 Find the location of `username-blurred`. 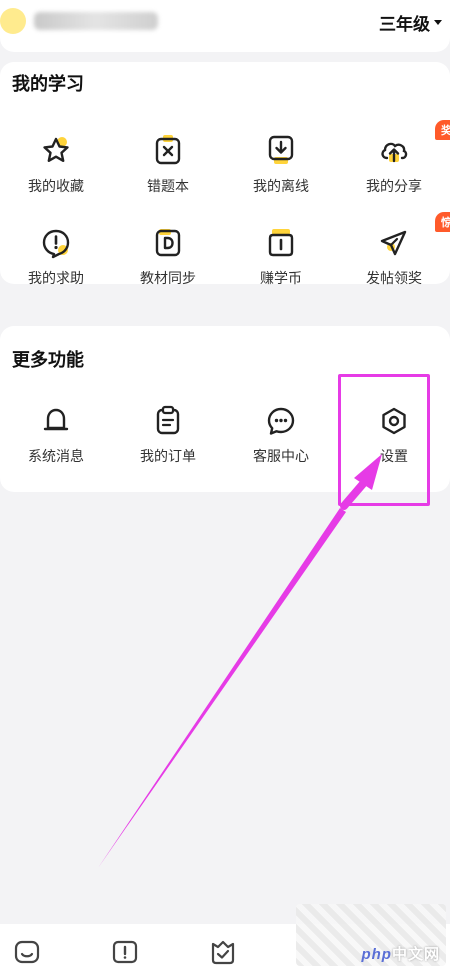

username-blurred is located at coordinates (96, 21).